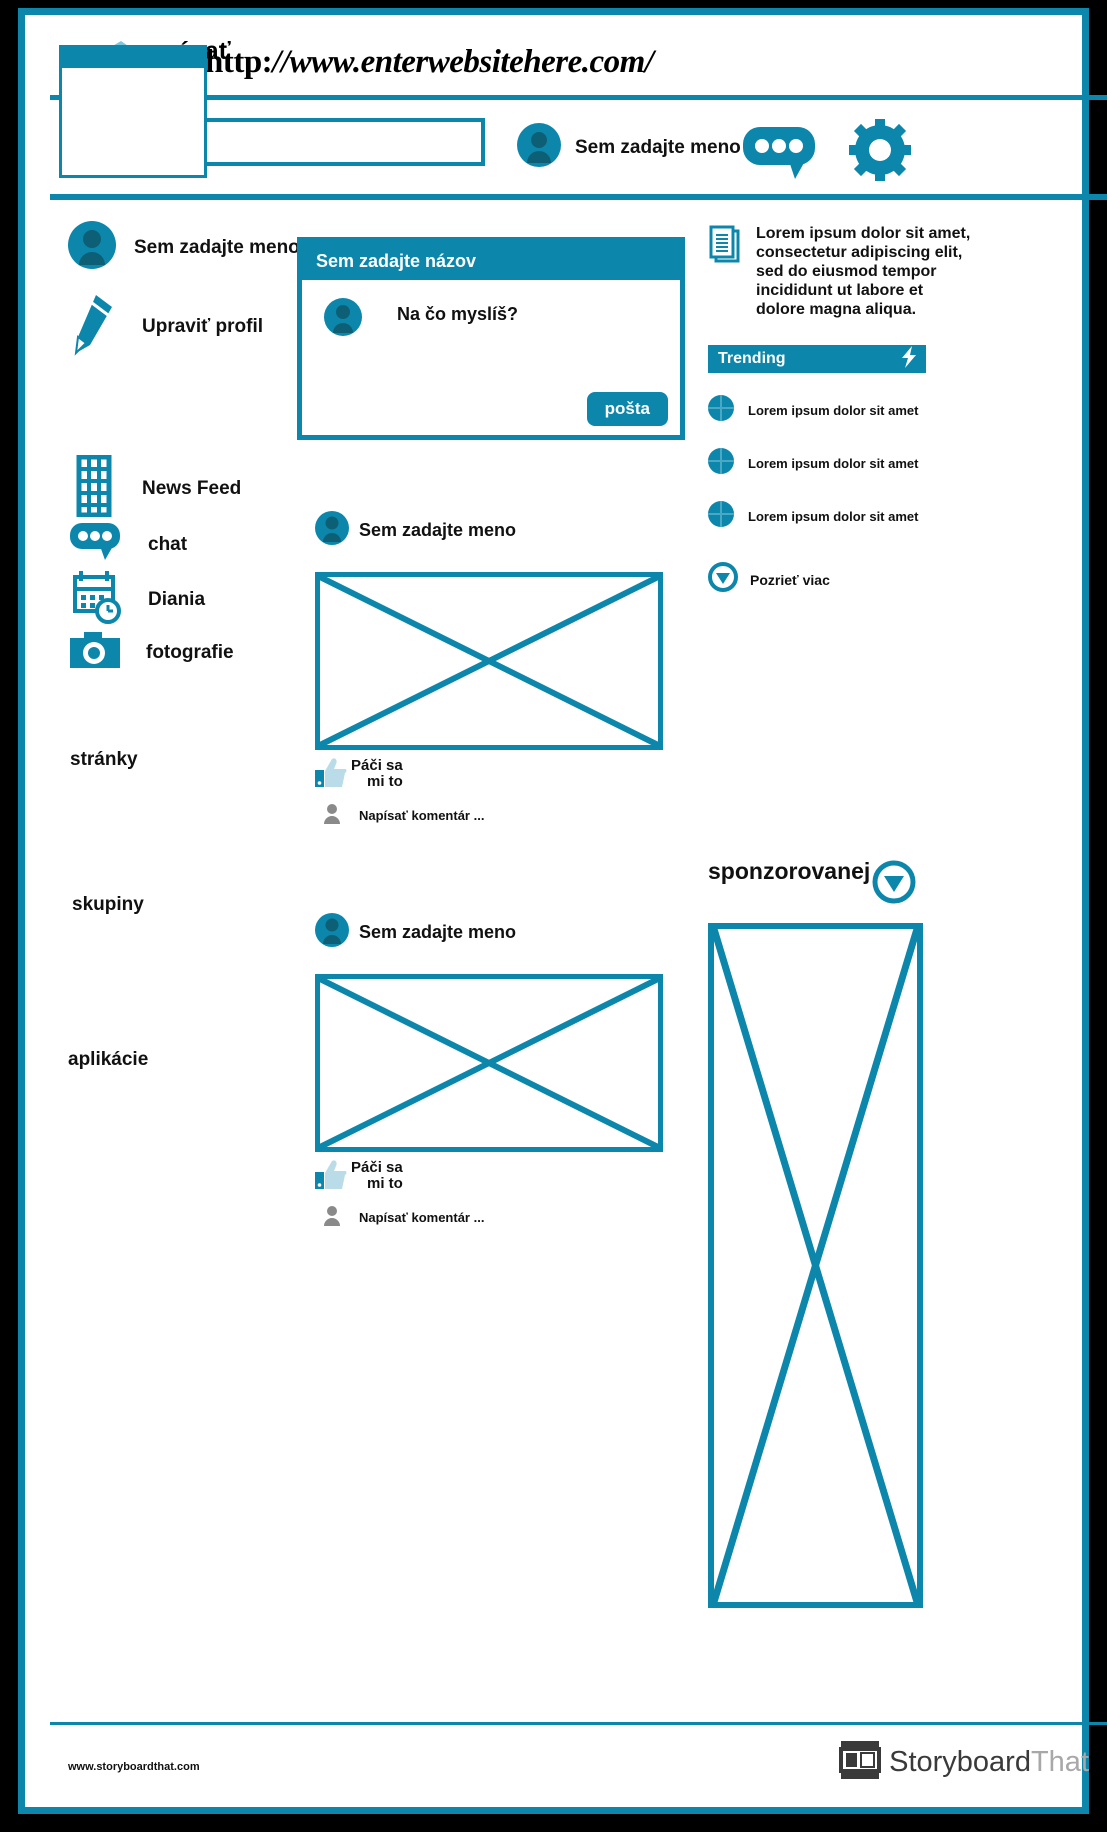  I want to click on sidebar-item-photos-label: fotografie, so click(190, 652).